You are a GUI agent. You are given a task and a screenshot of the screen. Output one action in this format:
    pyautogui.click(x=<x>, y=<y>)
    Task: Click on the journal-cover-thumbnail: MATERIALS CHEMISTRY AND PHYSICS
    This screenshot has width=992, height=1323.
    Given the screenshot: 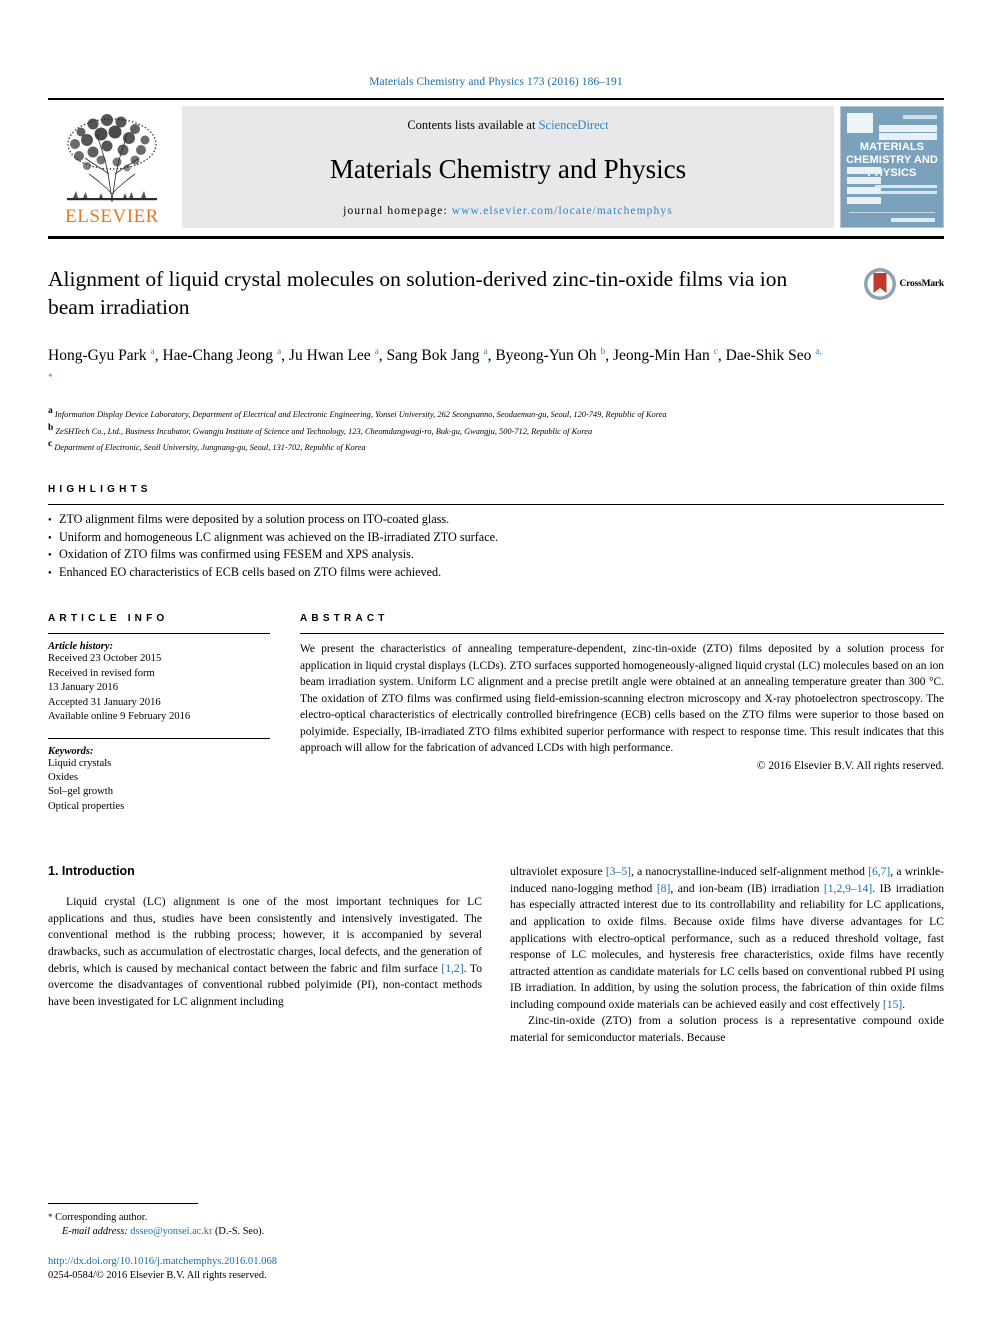 What is the action you would take?
    pyautogui.click(x=892, y=167)
    